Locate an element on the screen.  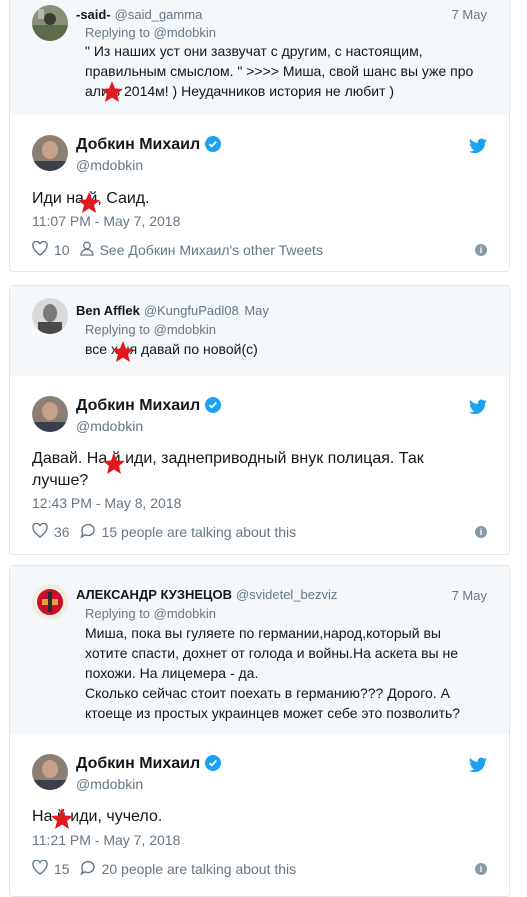
tweet-date: May is located at coordinates (256, 310).